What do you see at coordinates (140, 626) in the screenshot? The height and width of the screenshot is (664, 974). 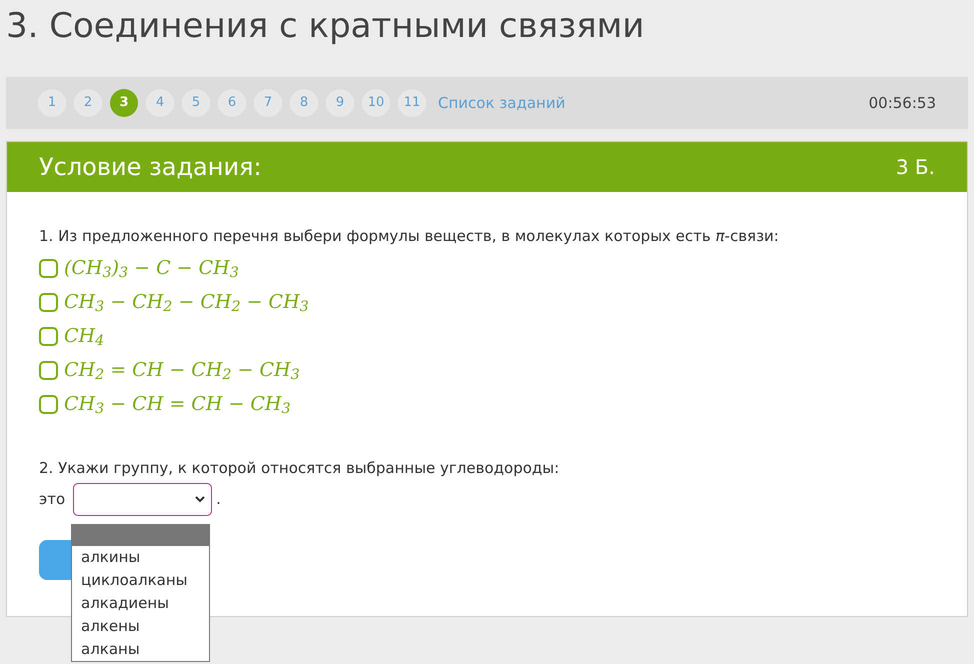 I see `dropdown-option: алкены` at bounding box center [140, 626].